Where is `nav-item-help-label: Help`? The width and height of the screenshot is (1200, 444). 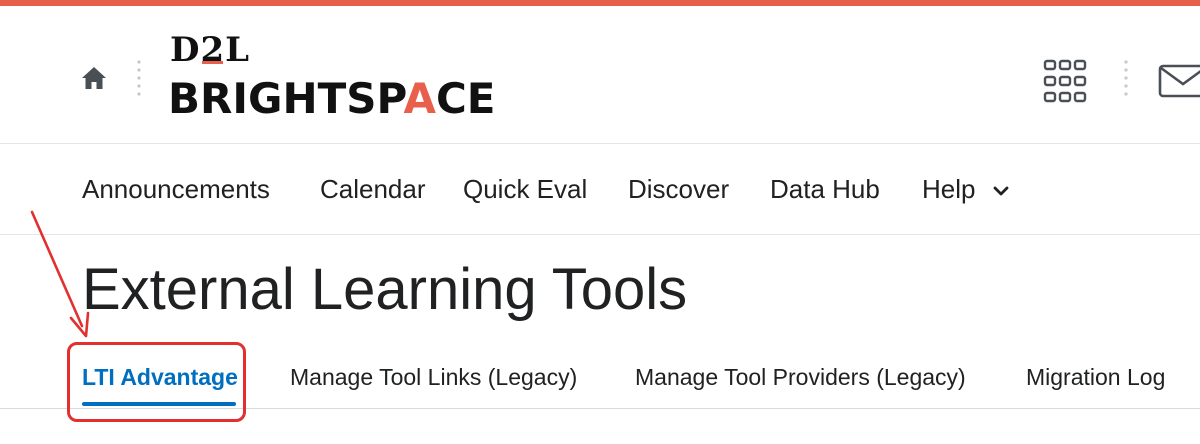
nav-item-help-label: Help is located at coordinates (949, 189).